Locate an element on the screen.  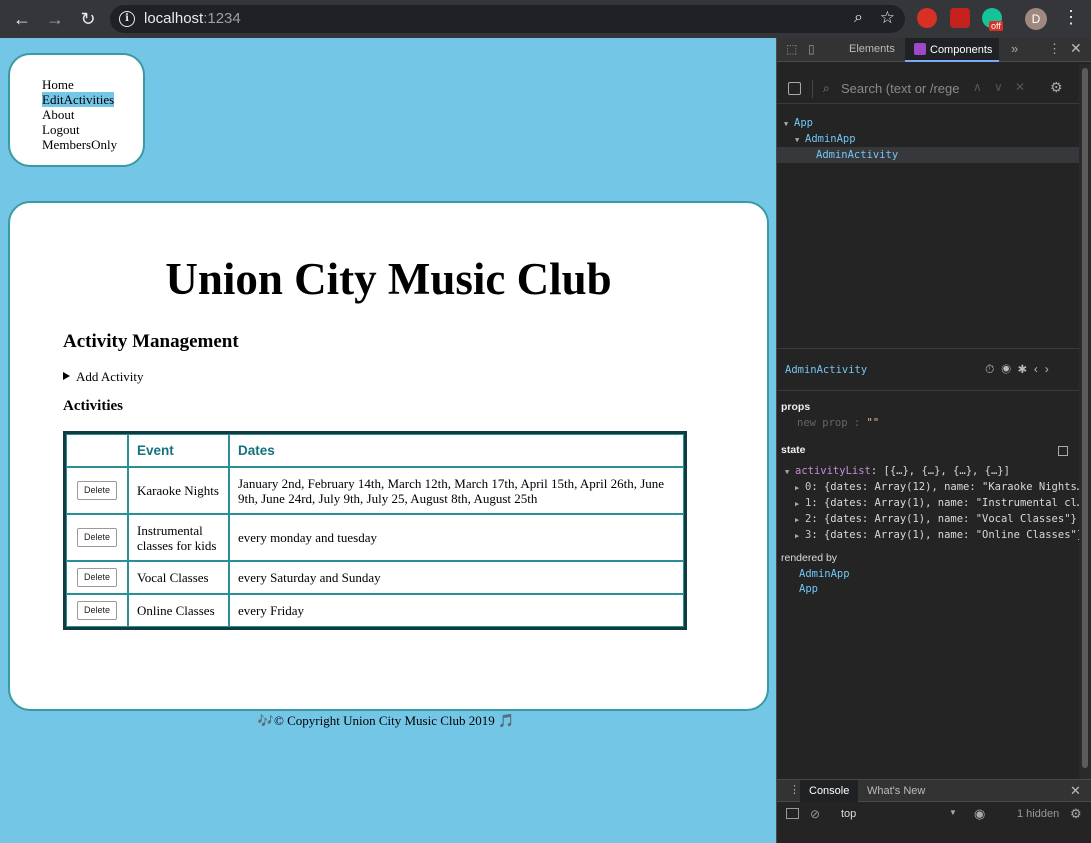
clear-console-icon: ⊘ is located at coordinates (815, 814).